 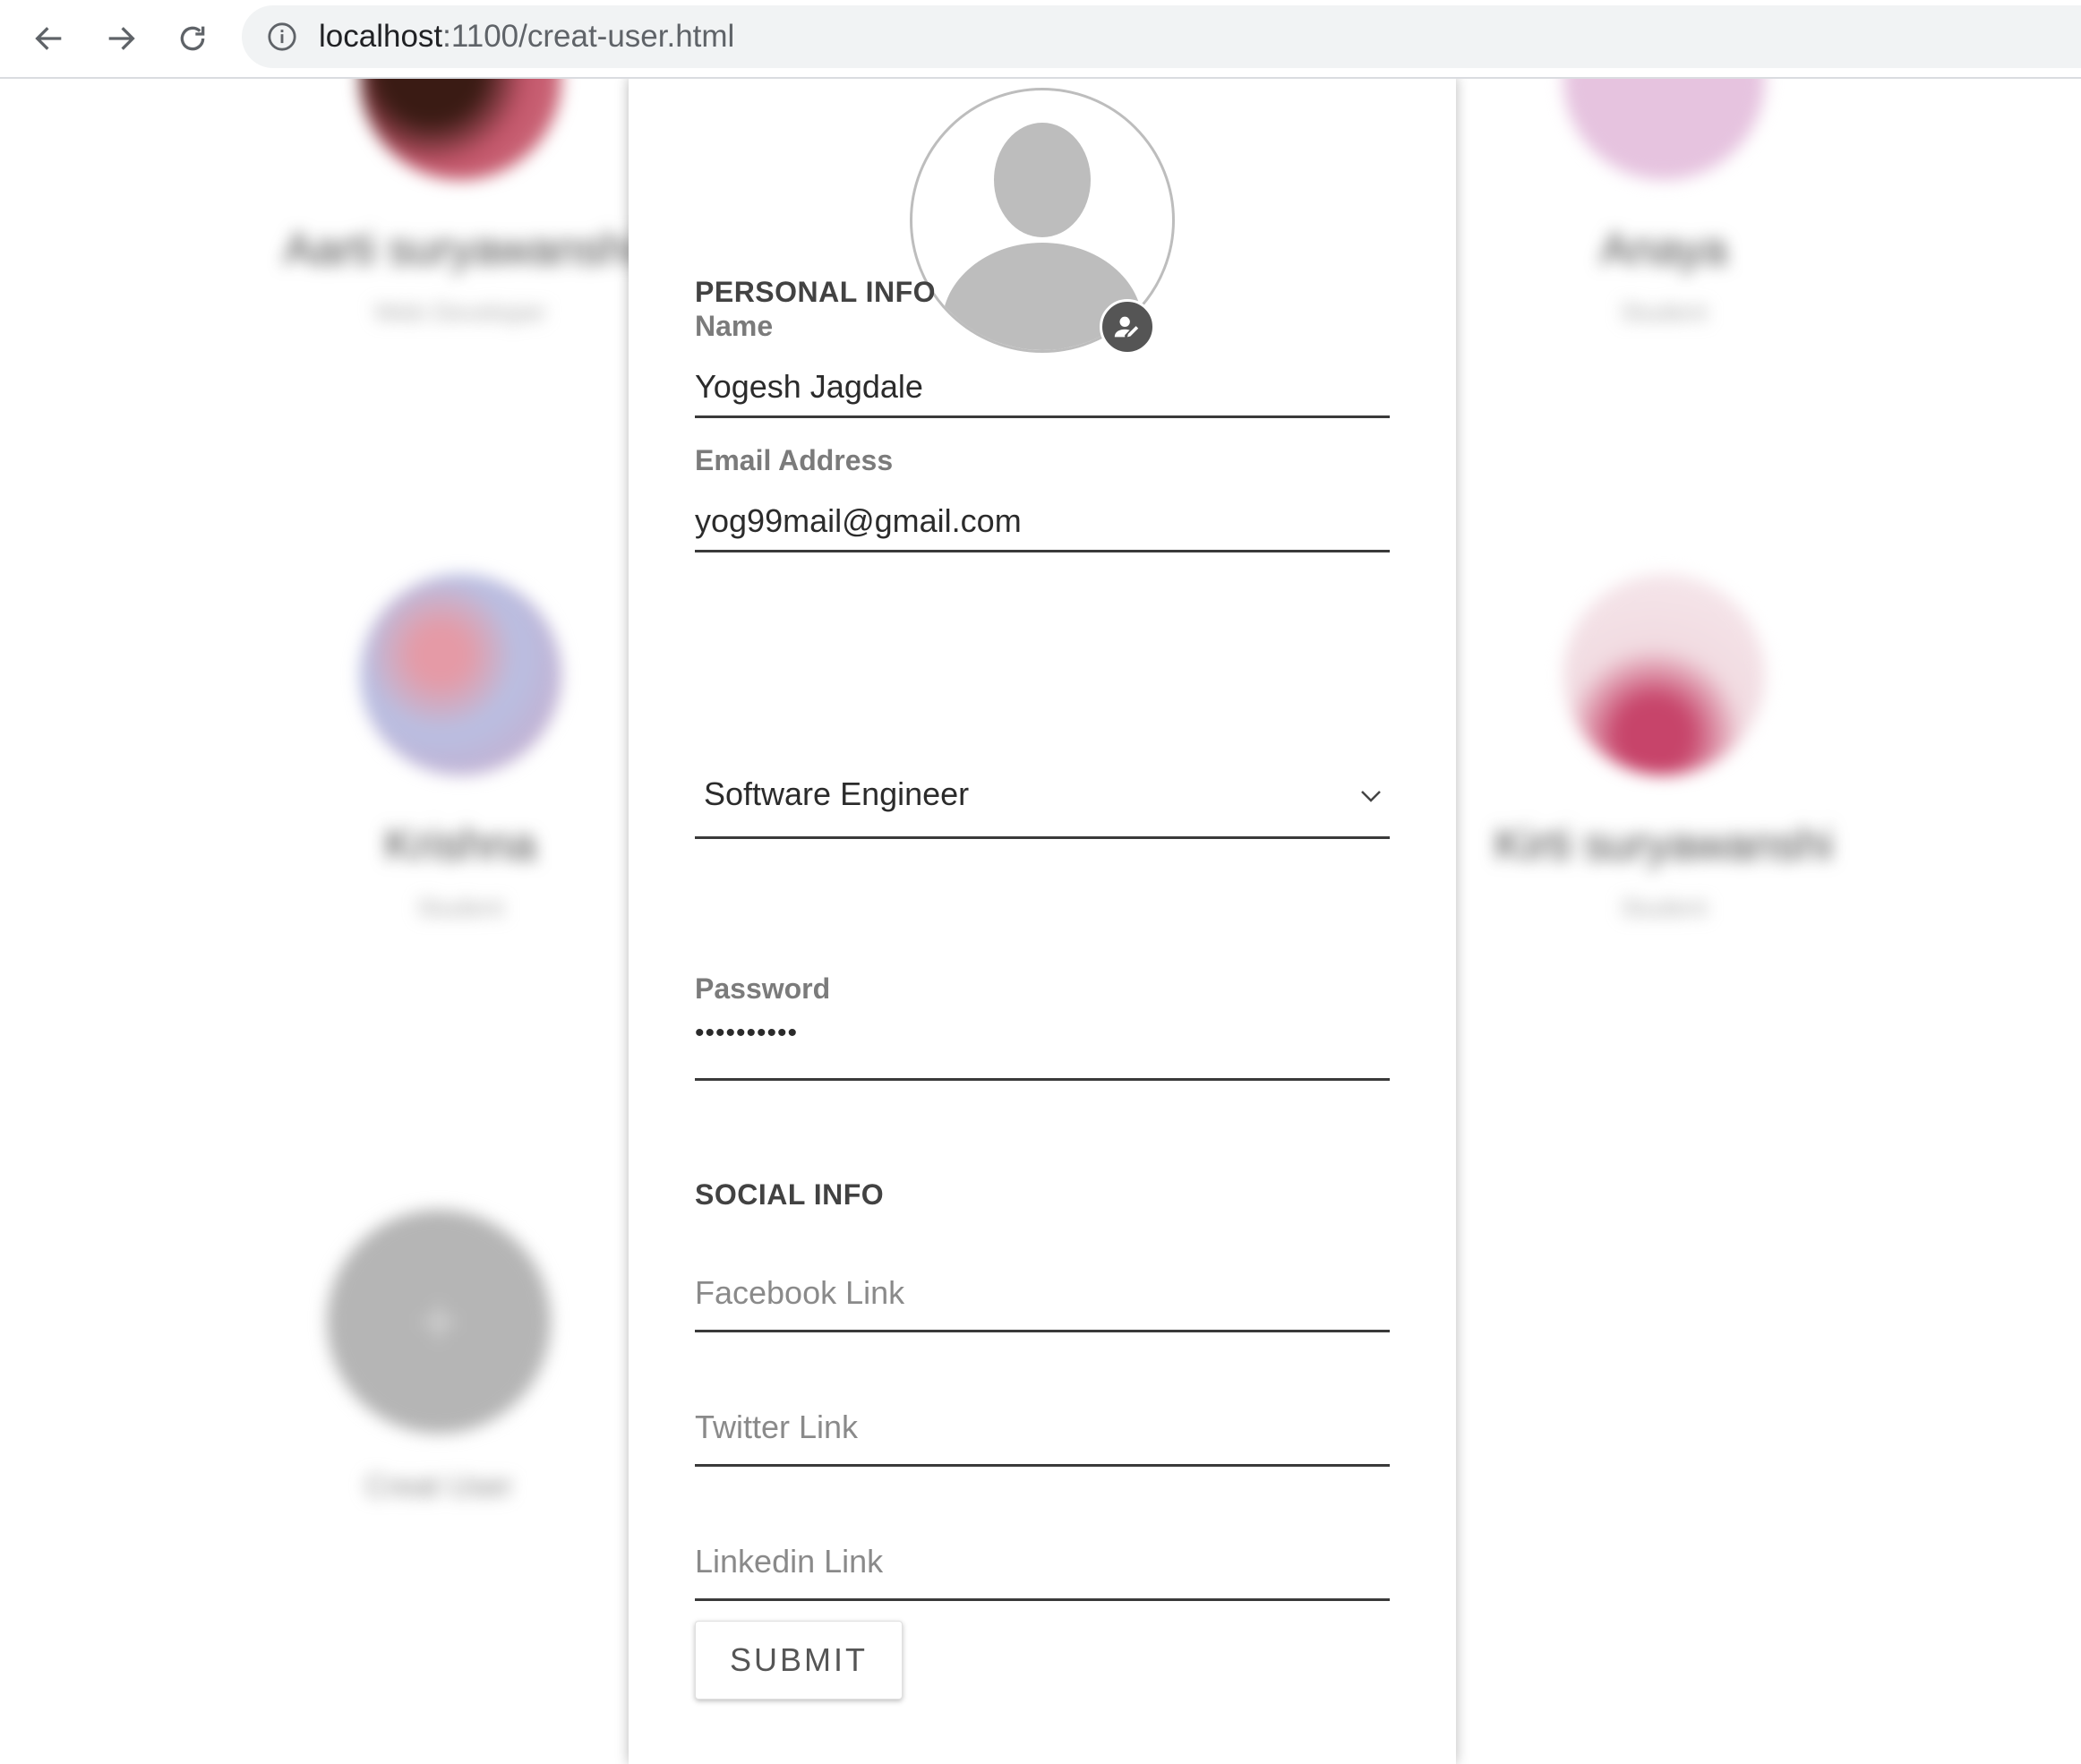 What do you see at coordinates (1042, 1044) in the screenshot?
I see `password-input: ••••••••••` at bounding box center [1042, 1044].